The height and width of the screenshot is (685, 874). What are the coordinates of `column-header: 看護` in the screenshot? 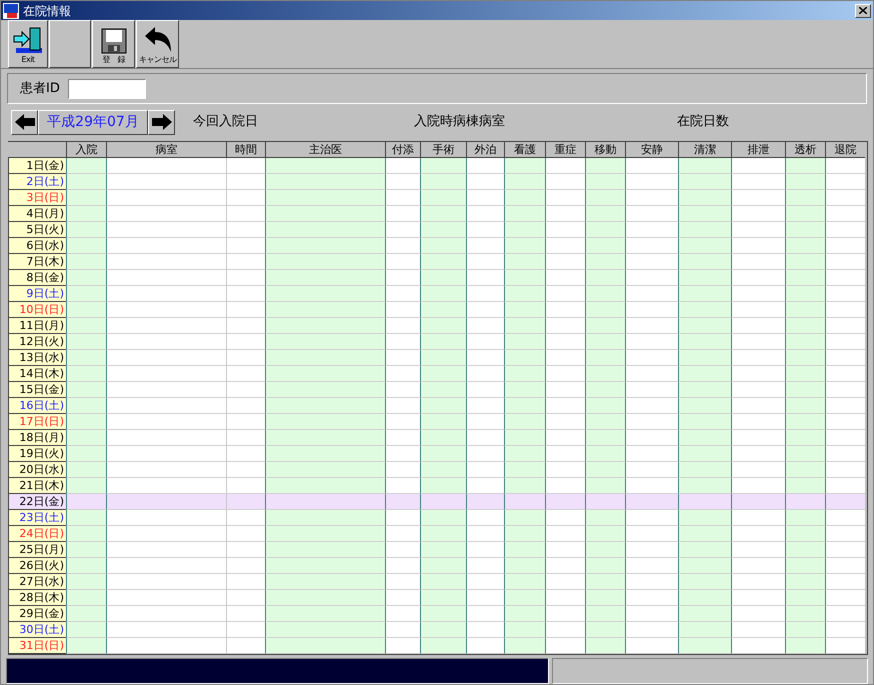 It's located at (524, 150).